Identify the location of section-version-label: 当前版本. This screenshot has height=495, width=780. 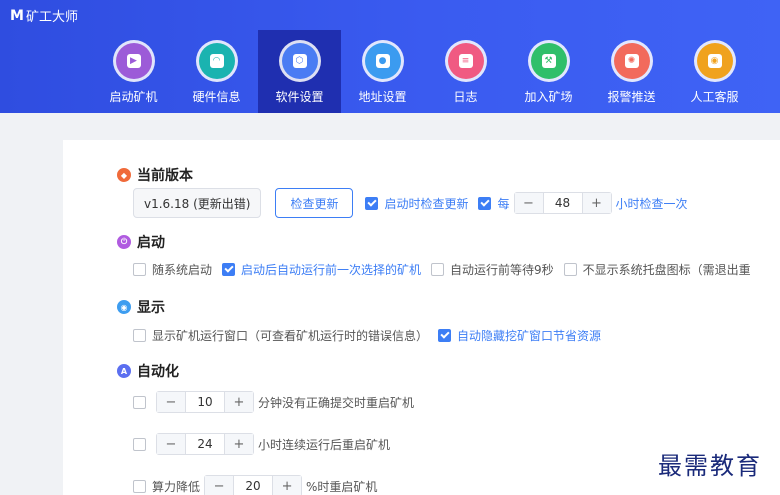
(165, 176).